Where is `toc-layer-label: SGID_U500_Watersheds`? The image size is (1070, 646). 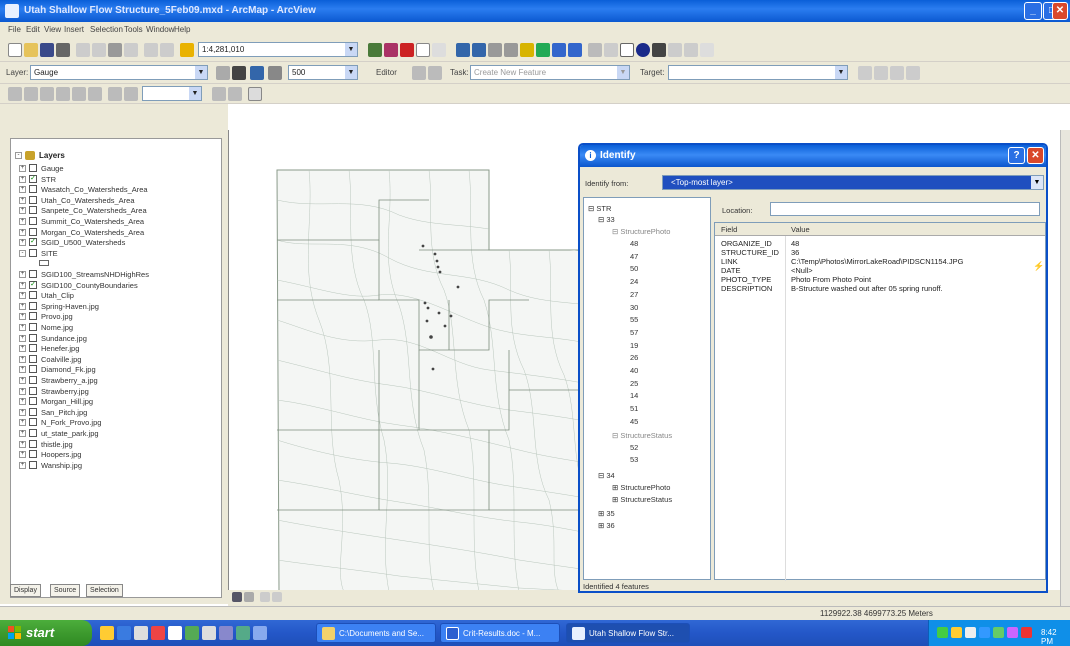 toc-layer-label: SGID_U500_Watersheds is located at coordinates (83, 242).